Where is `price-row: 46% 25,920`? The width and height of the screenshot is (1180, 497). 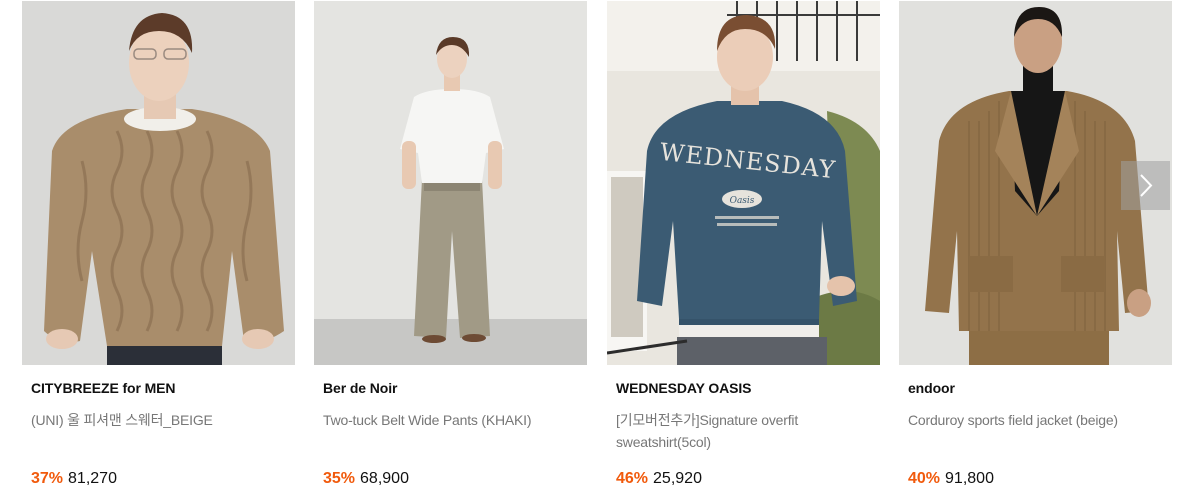 price-row: 46% 25,920 is located at coordinates (659, 479).